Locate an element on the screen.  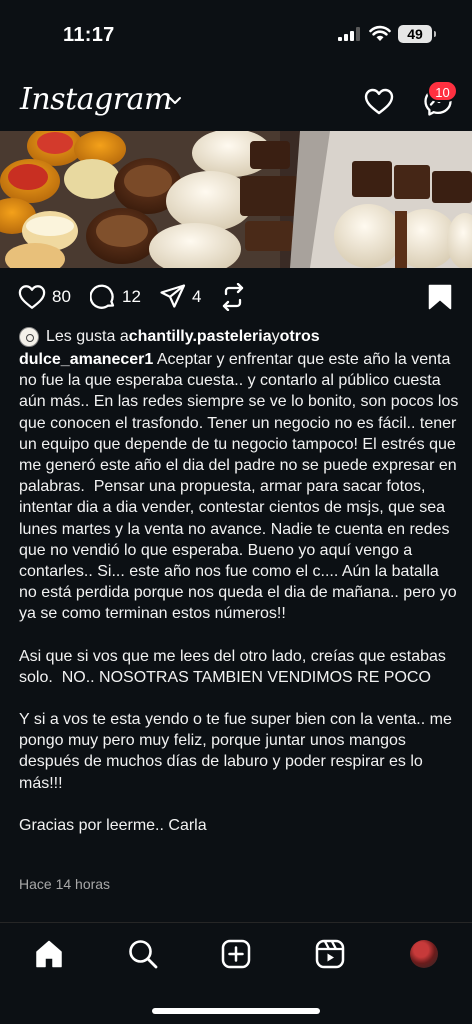
battery-tip is located at coordinates (435, 34).